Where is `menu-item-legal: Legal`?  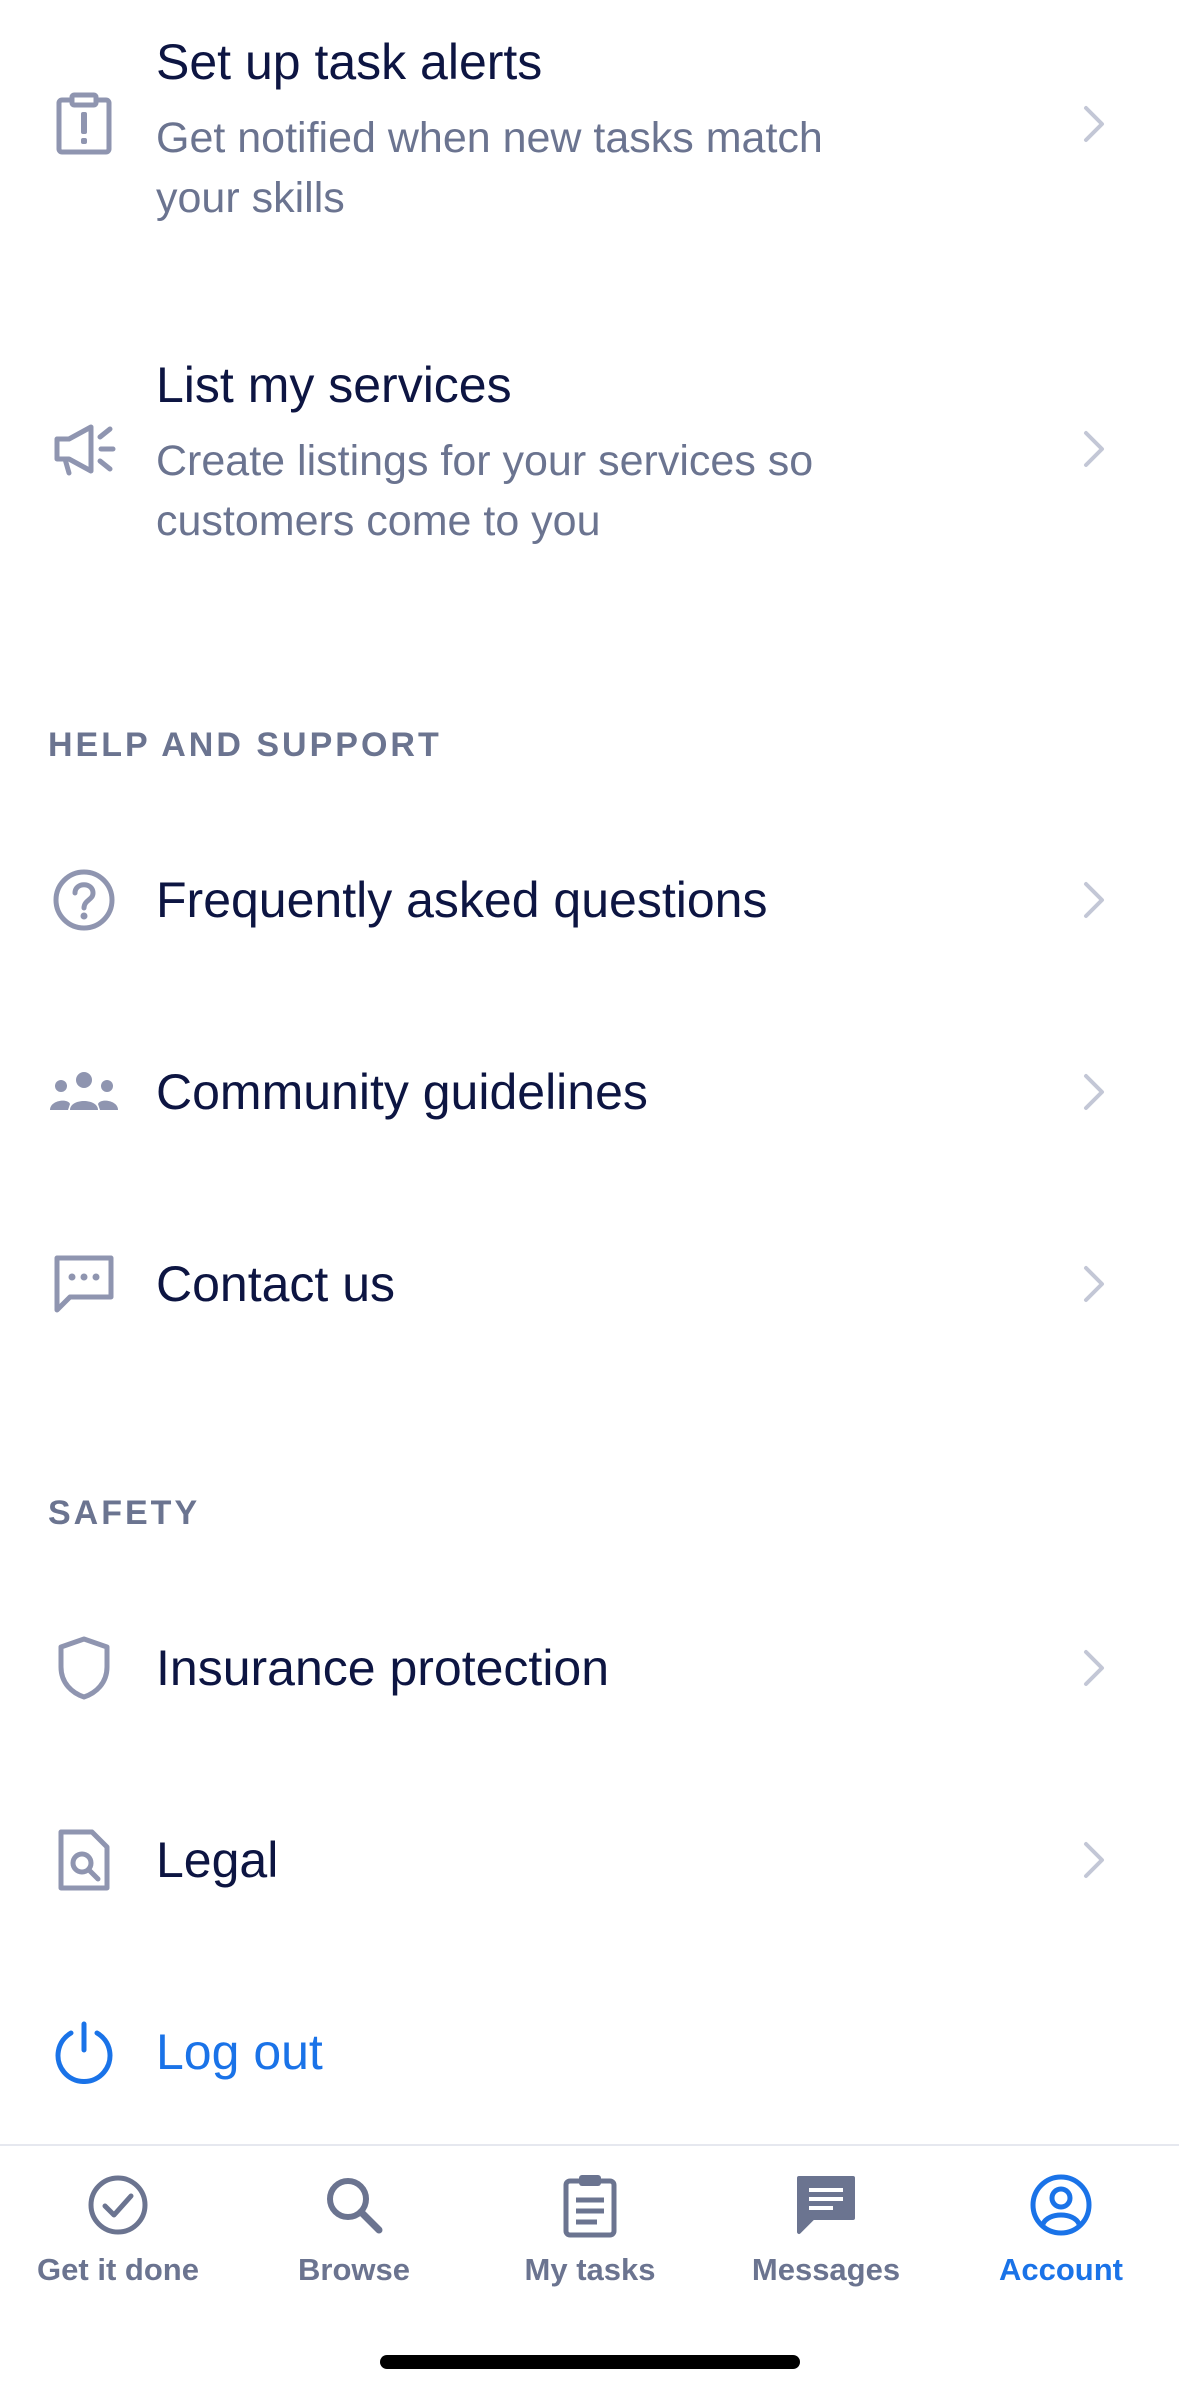 menu-item-legal: Legal is located at coordinates (589, 1860).